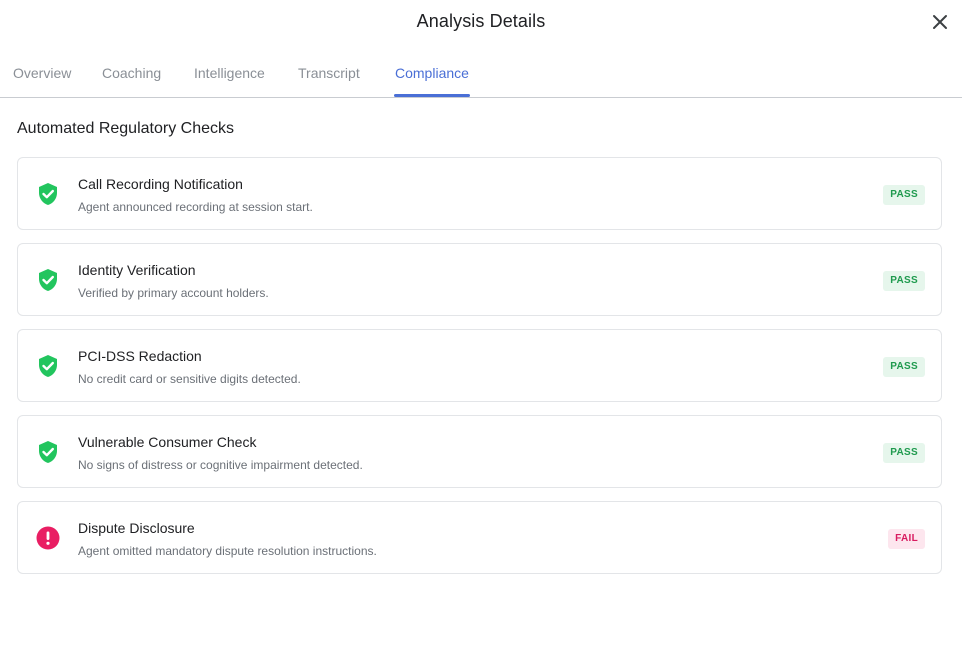 Image resolution: width=962 pixels, height=670 pixels. What do you see at coordinates (160, 184) in the screenshot?
I see `check-name: Call Recording Notification` at bounding box center [160, 184].